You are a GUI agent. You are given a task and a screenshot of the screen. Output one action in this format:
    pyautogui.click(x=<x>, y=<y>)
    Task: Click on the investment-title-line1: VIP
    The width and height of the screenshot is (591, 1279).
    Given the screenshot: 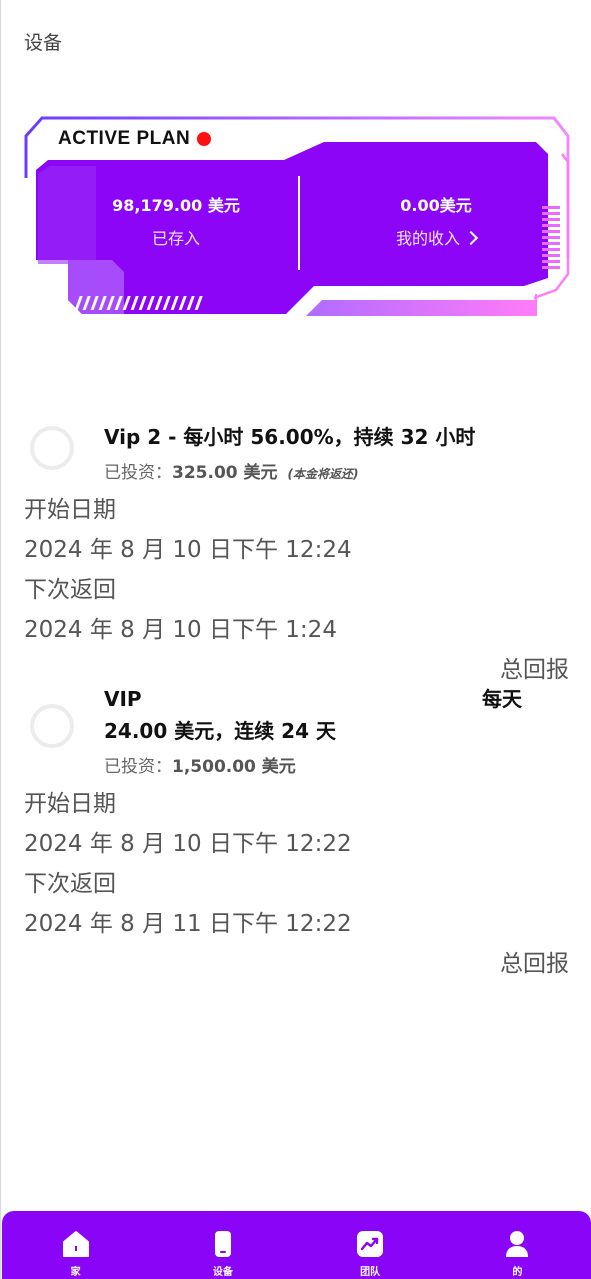 What is the action you would take?
    pyautogui.click(x=123, y=699)
    